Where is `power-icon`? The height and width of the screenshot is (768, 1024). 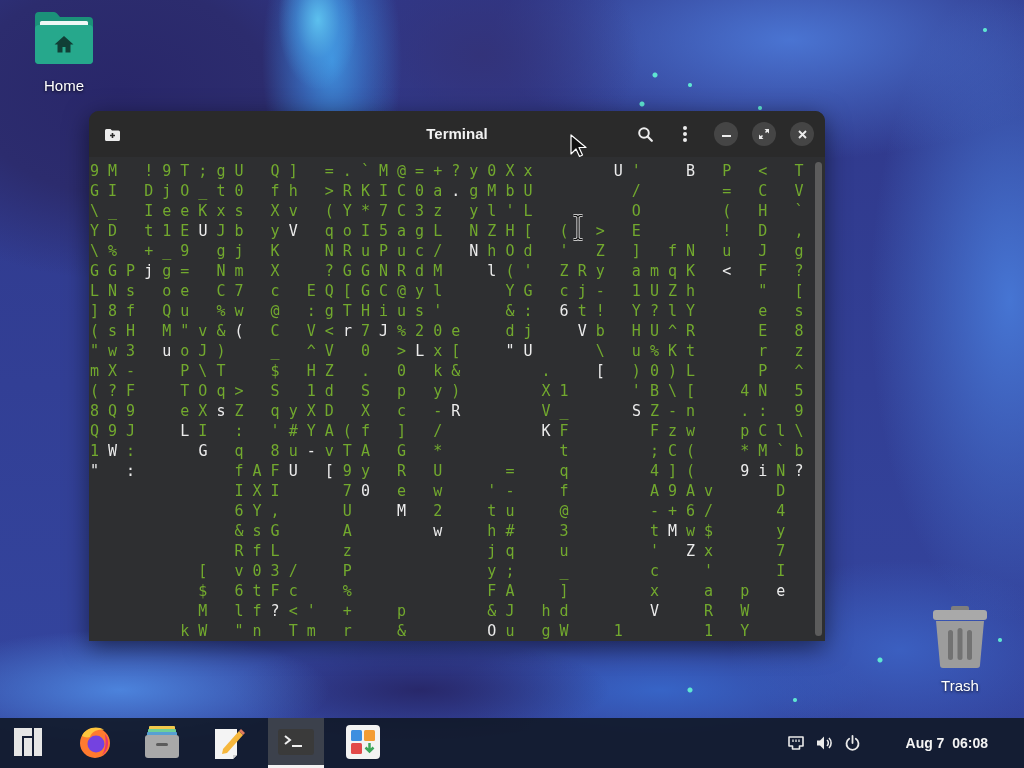 power-icon is located at coordinates (852, 743).